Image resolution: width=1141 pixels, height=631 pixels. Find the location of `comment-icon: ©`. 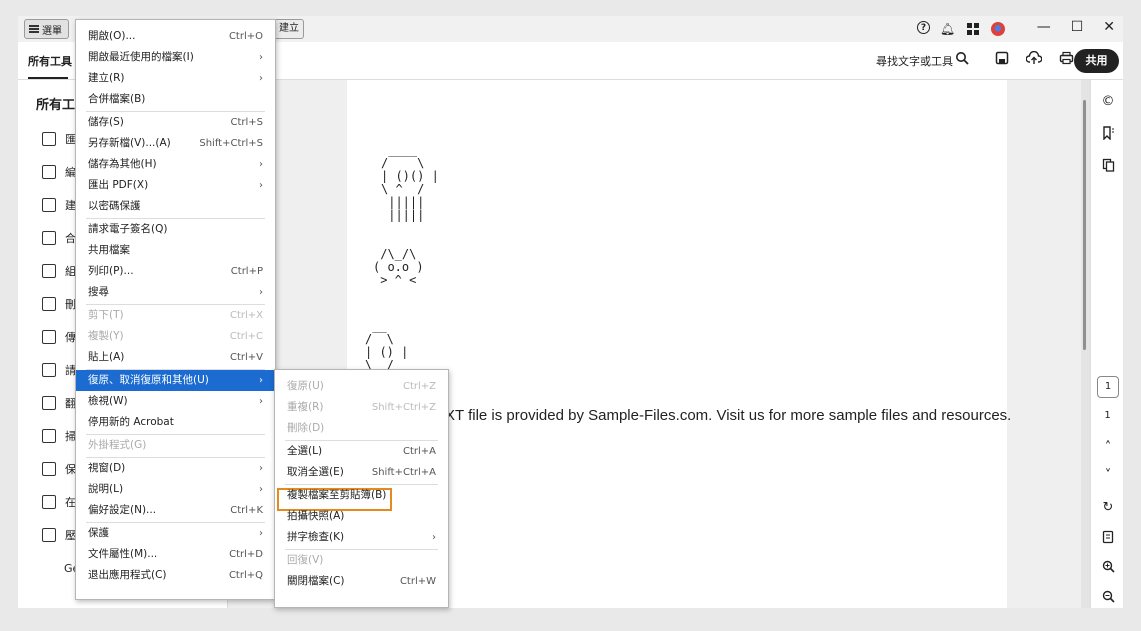

comment-icon: © is located at coordinates (1108, 101).